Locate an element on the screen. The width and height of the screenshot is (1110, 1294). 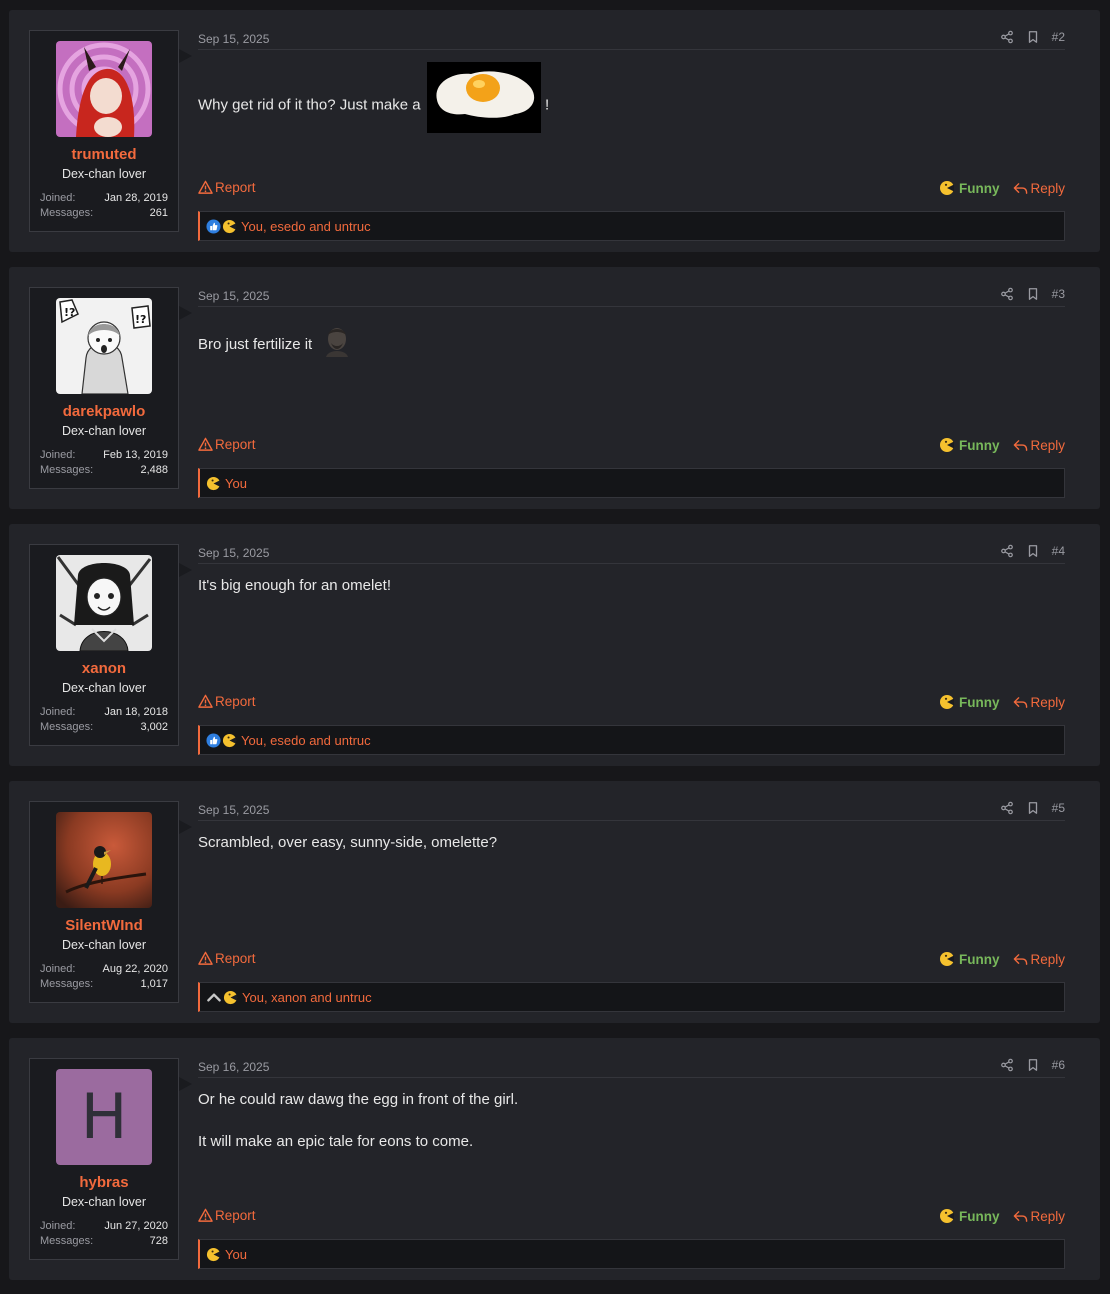
joined-stat: Joined: Jan 28, 2019 is located at coordinates (104, 198).